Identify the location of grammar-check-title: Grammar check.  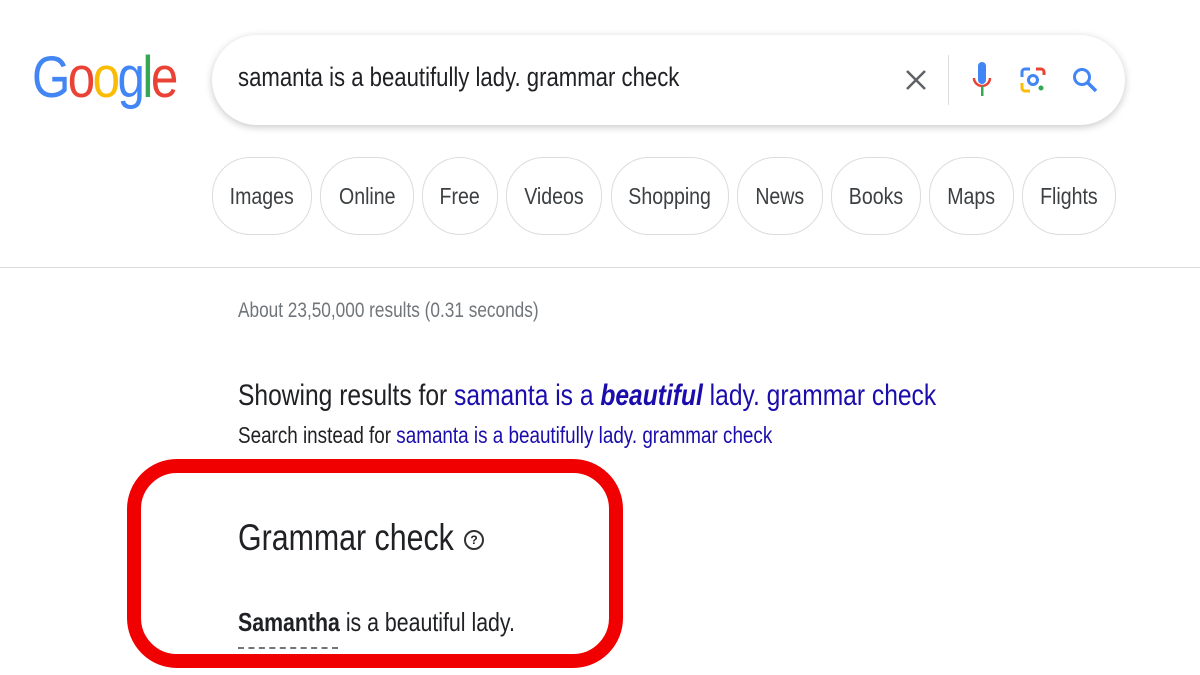
(346, 537).